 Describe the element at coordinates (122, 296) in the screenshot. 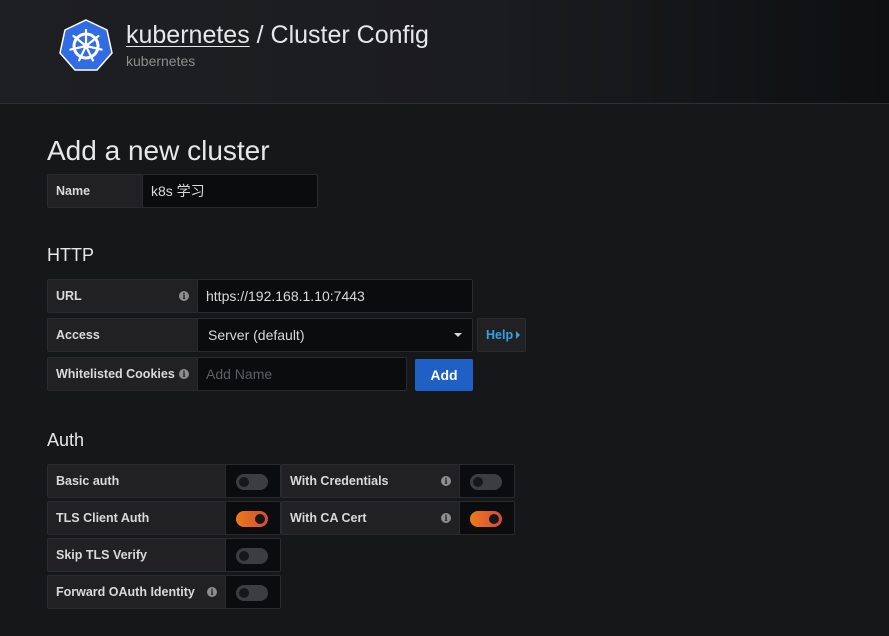

I see `url-label: URL i` at that location.